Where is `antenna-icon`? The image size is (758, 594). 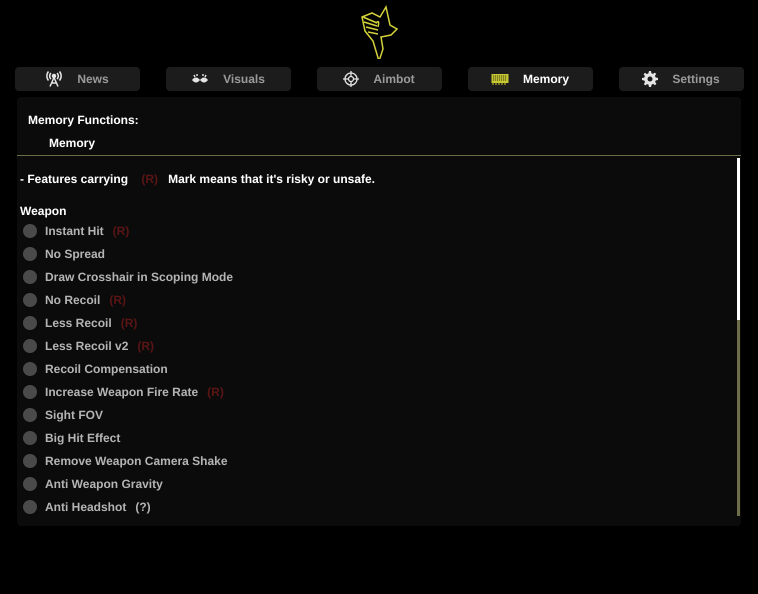 antenna-icon is located at coordinates (54, 79).